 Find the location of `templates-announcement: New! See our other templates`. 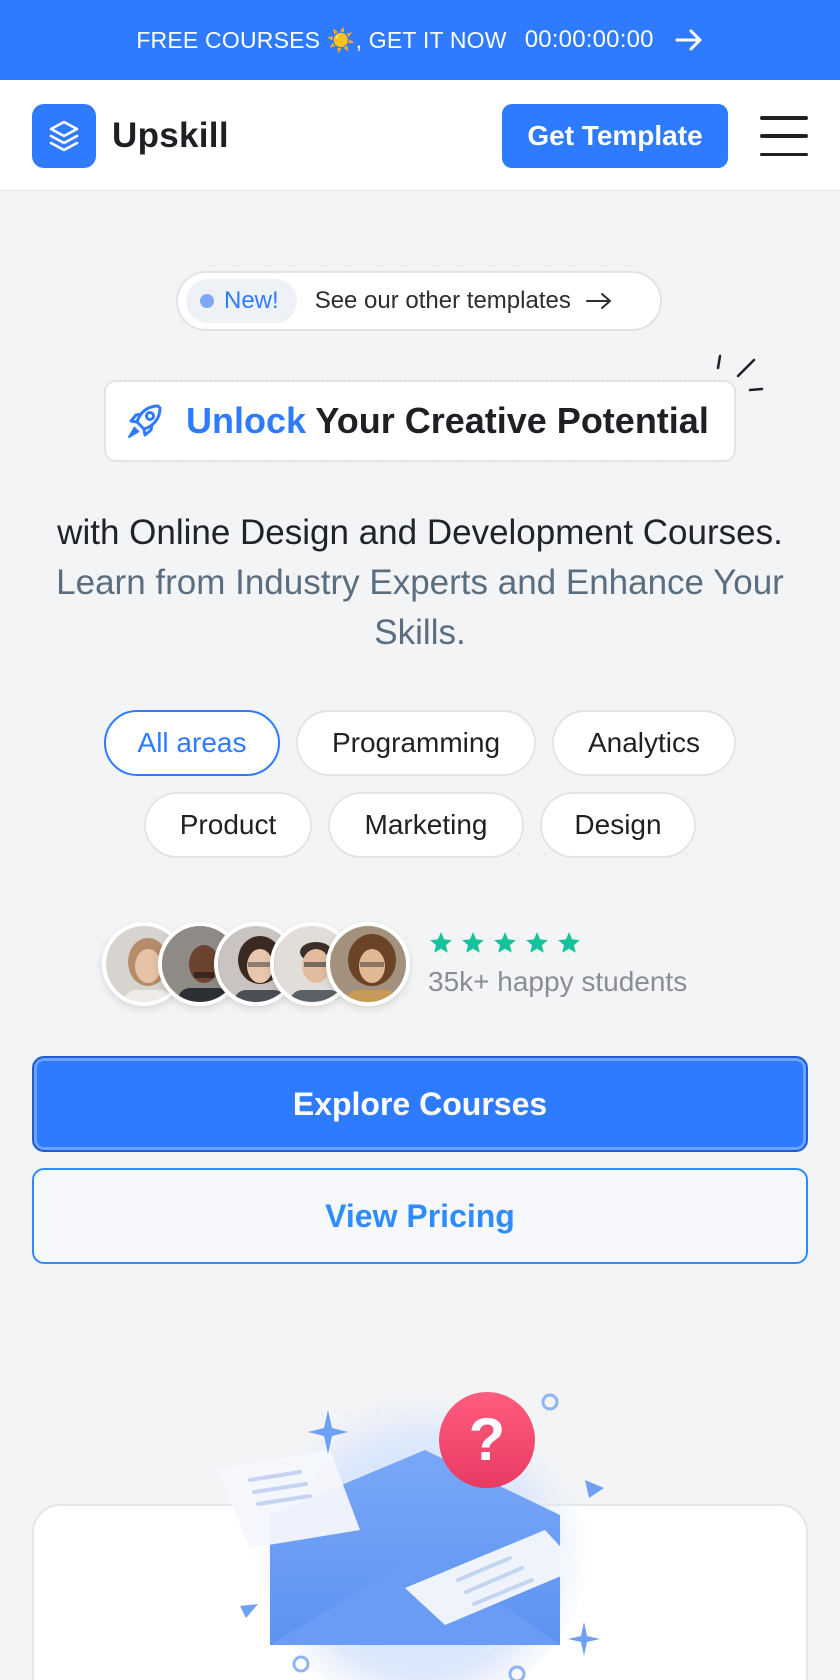

templates-announcement: New! See our other templates is located at coordinates (419, 301).